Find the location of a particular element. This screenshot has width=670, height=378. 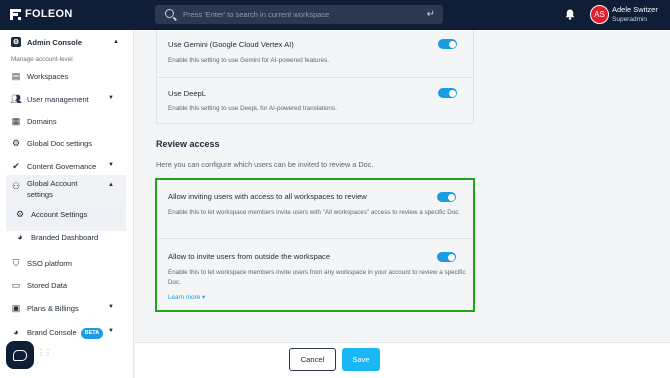

chat-bubble-icon is located at coordinates (20, 355).